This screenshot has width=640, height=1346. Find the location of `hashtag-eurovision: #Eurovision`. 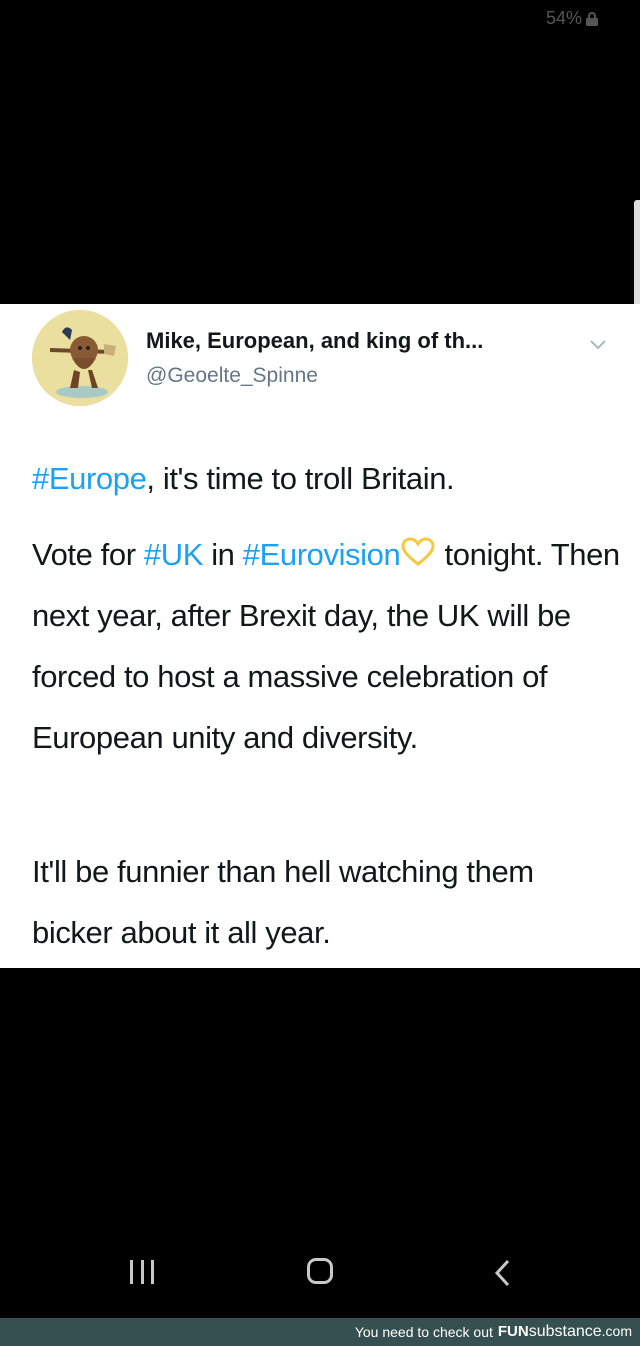

hashtag-eurovision: #Eurovision is located at coordinates (322, 554).